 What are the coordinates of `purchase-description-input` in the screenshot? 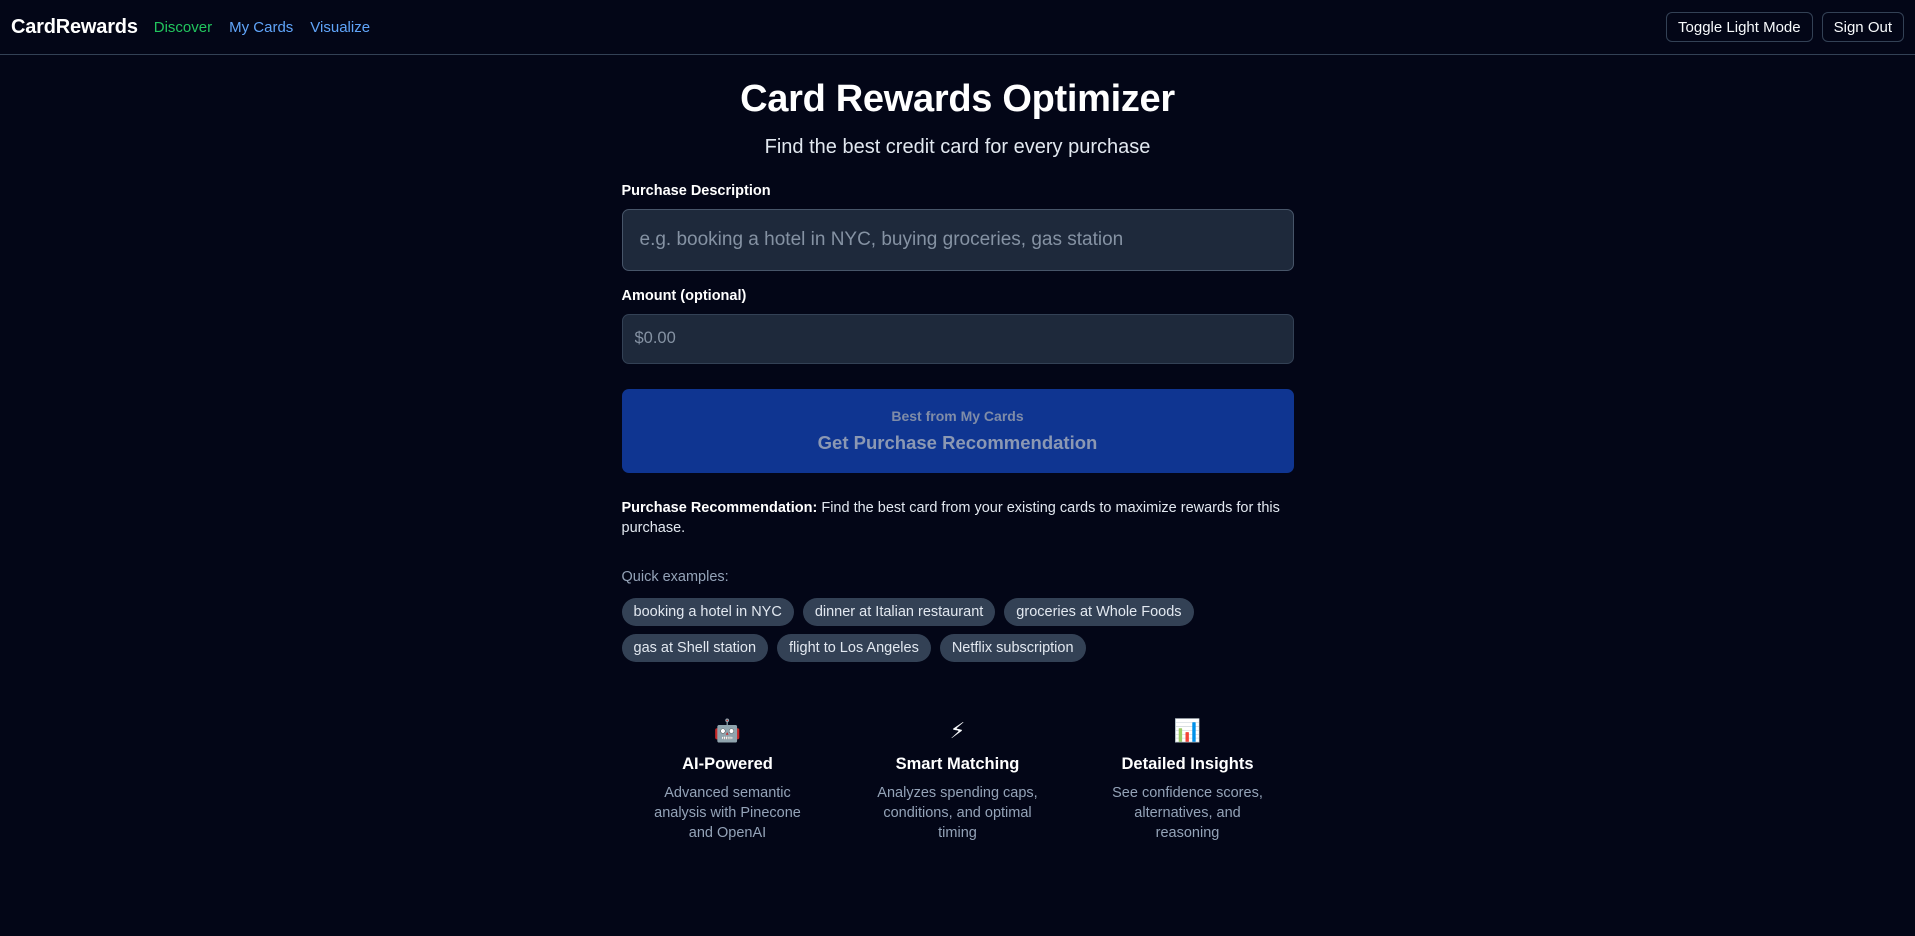 It's located at (957, 239).